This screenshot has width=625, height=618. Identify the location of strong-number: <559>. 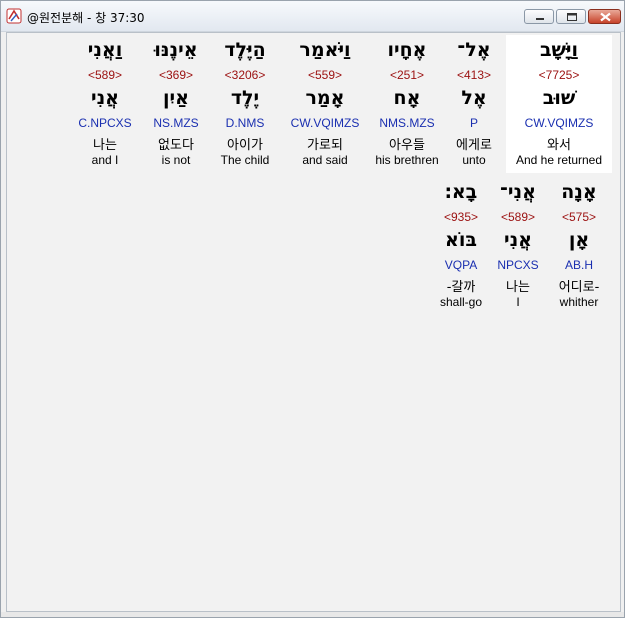
(325, 75).